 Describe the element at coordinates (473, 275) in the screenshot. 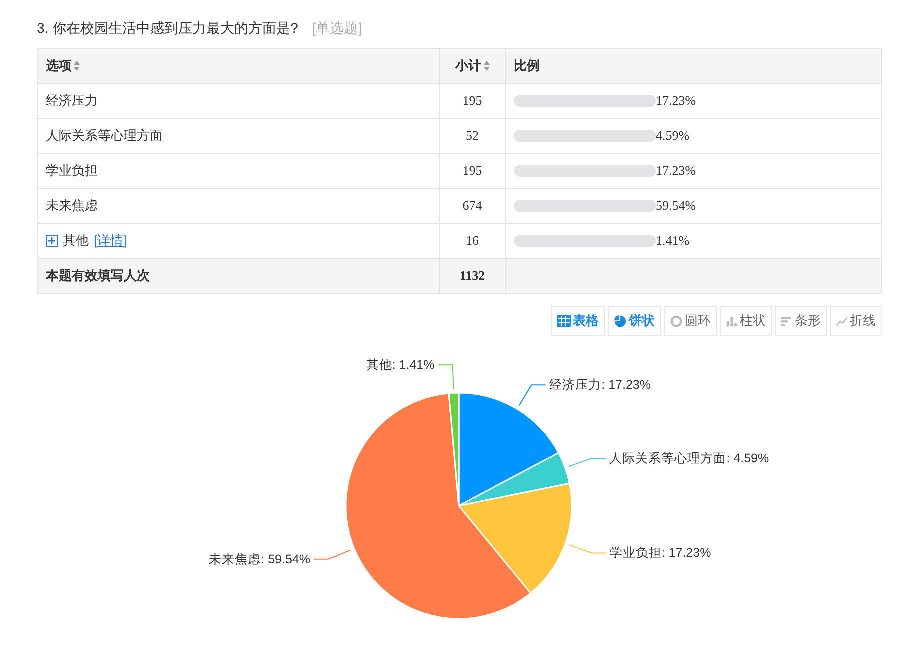

I see `total-count: 1132` at that location.